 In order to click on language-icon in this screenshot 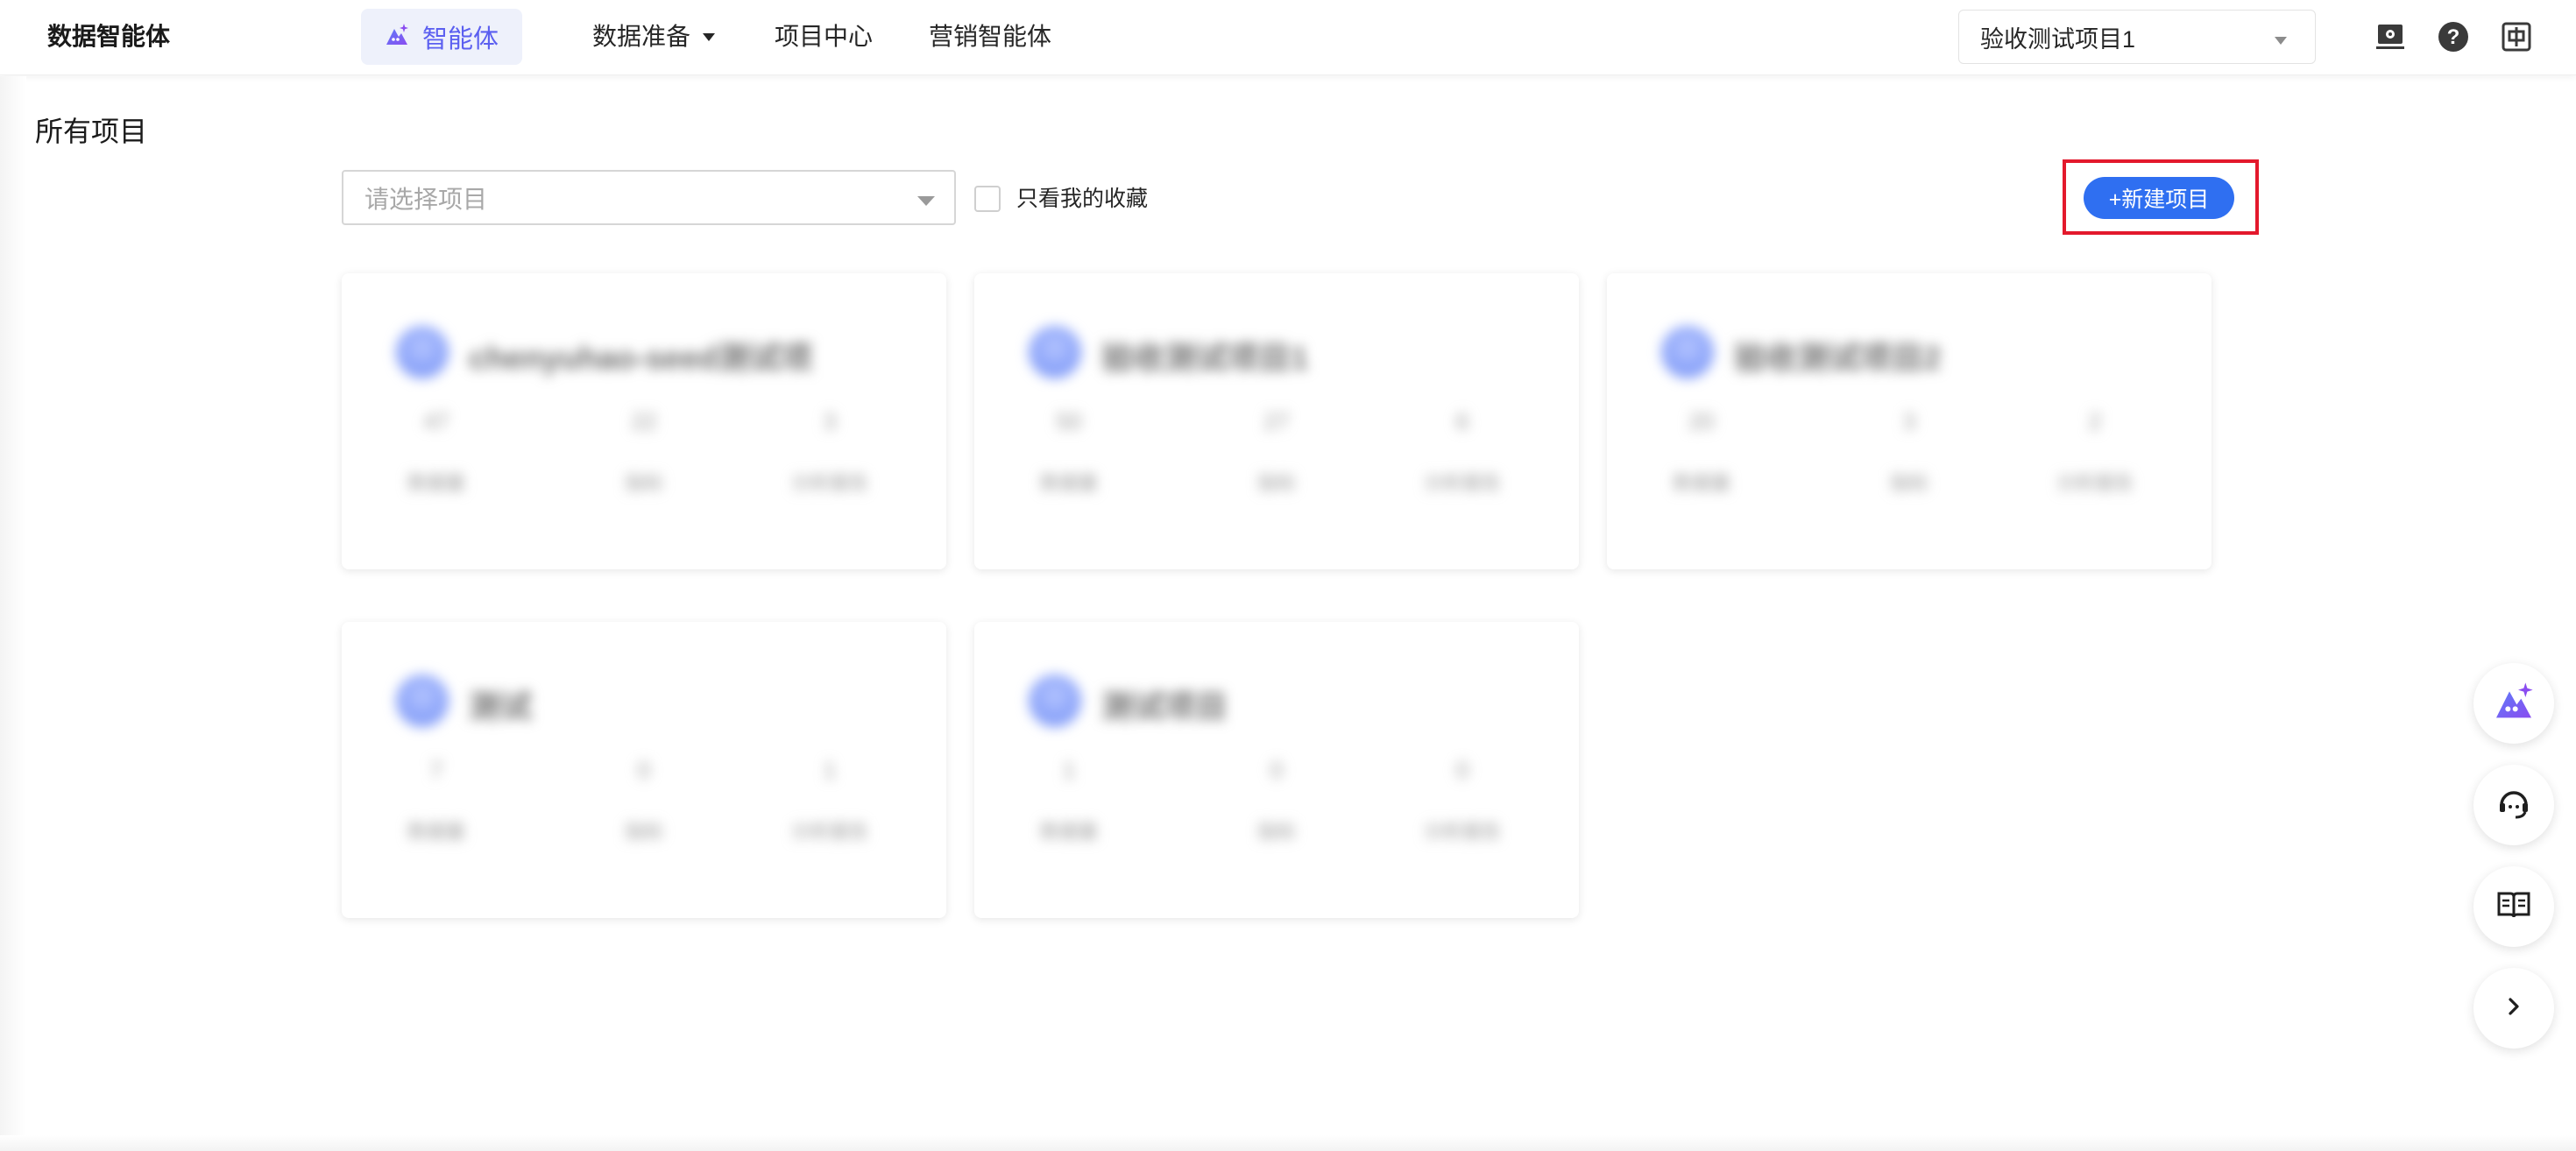, I will do `click(2516, 36)`.